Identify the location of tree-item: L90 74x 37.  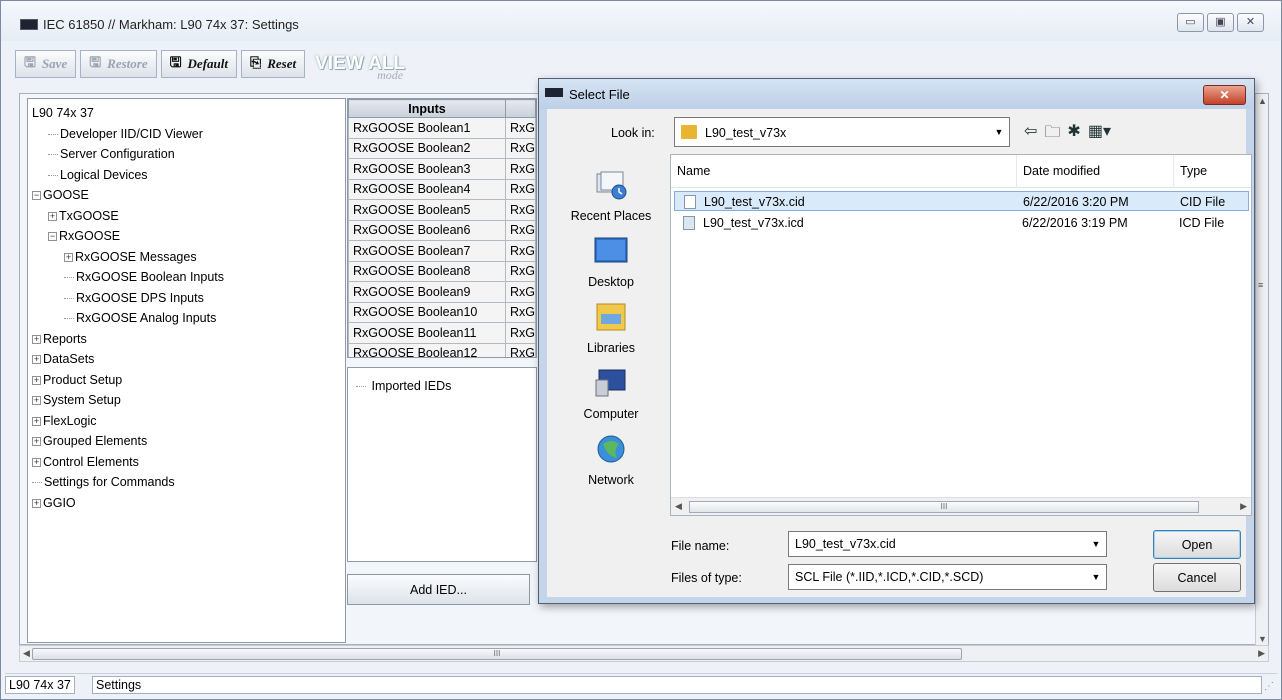
(186, 113).